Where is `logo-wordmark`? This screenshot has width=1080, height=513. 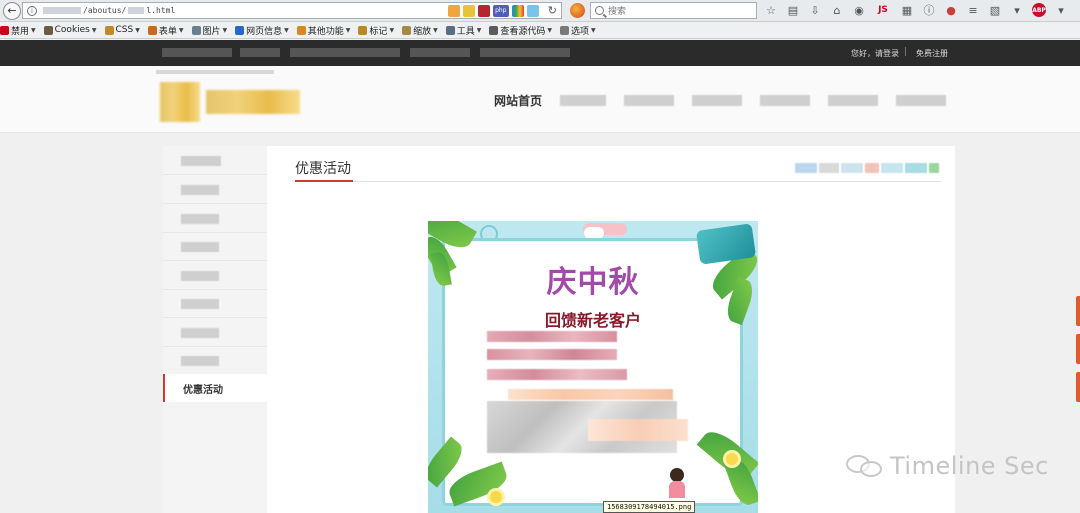 logo-wordmark is located at coordinates (253, 102).